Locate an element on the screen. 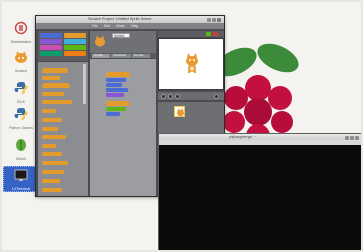 This screenshot has width=363, height=252. category-operators is located at coordinates (75, 47).